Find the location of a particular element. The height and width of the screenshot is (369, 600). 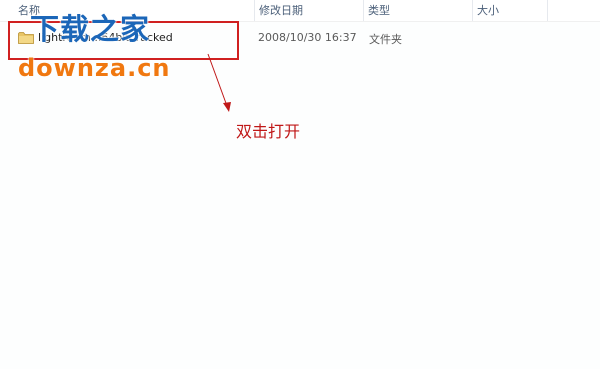

watermark-url: downza.cn is located at coordinates (94, 68).